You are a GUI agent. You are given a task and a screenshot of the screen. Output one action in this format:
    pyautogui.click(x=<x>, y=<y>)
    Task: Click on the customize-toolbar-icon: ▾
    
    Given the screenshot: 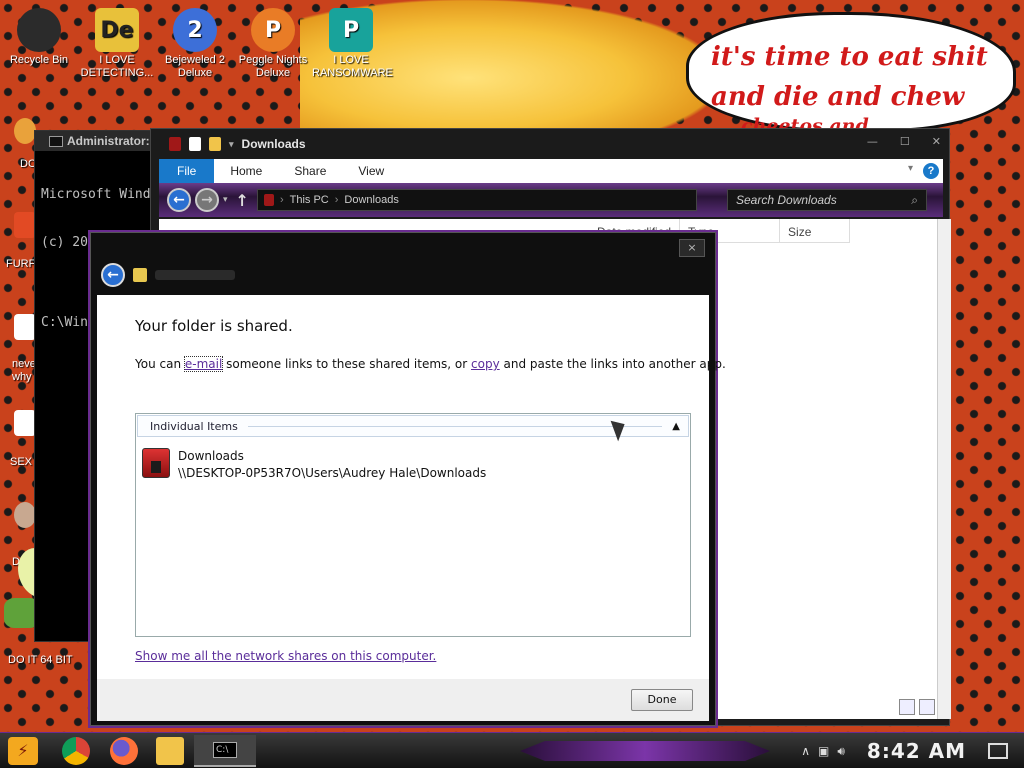 What is the action you would take?
    pyautogui.click(x=231, y=144)
    